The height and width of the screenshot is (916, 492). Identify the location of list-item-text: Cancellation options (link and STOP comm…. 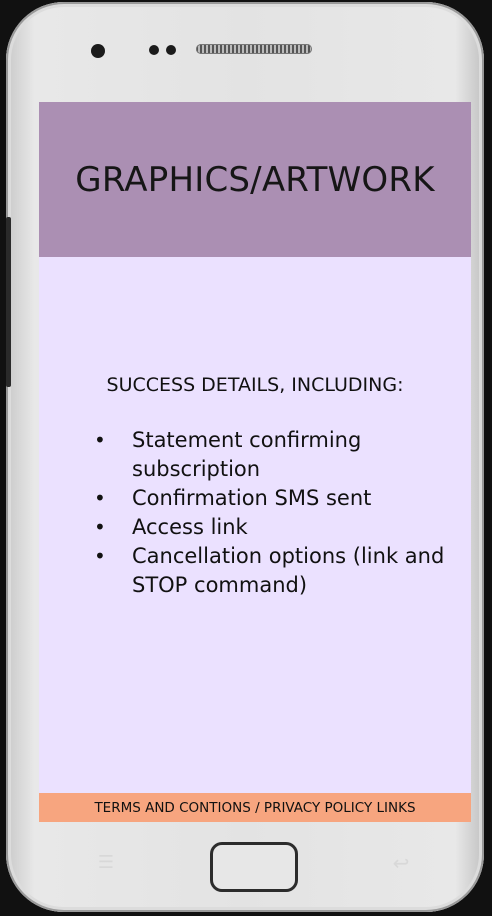
(288, 570).